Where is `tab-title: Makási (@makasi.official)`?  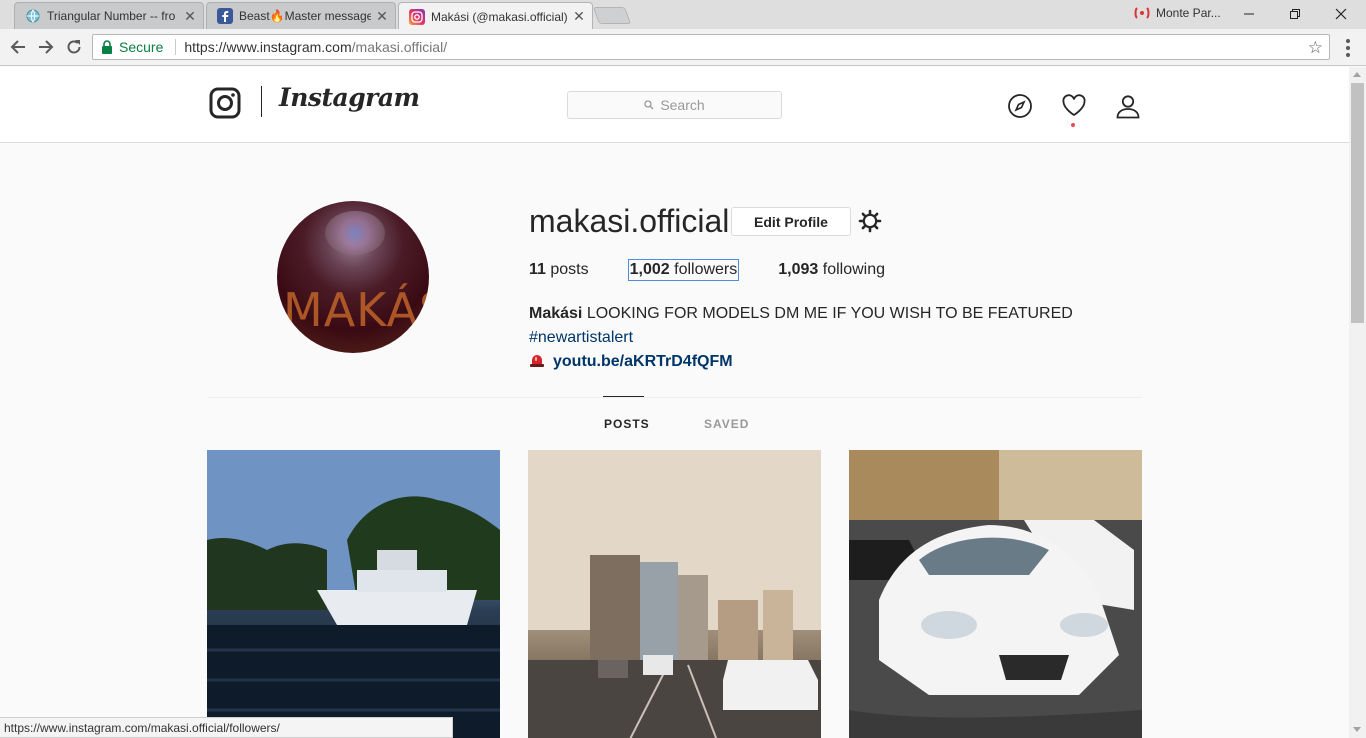 tab-title: Makási (@makasi.official) is located at coordinates (499, 16).